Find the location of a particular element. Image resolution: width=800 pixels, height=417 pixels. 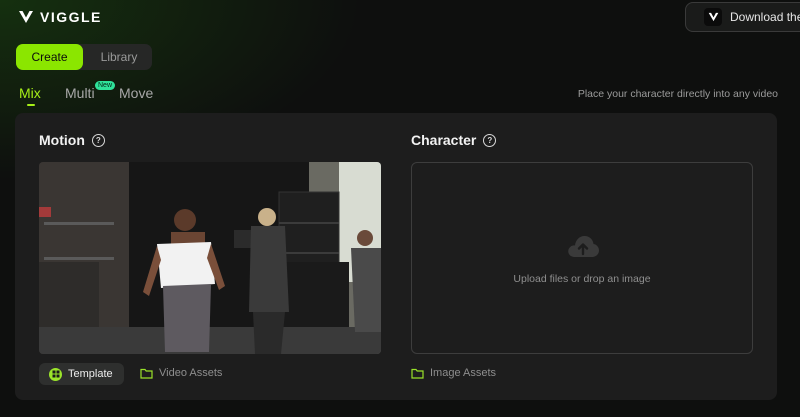

video-assets-link: Video Assets is located at coordinates (181, 373).